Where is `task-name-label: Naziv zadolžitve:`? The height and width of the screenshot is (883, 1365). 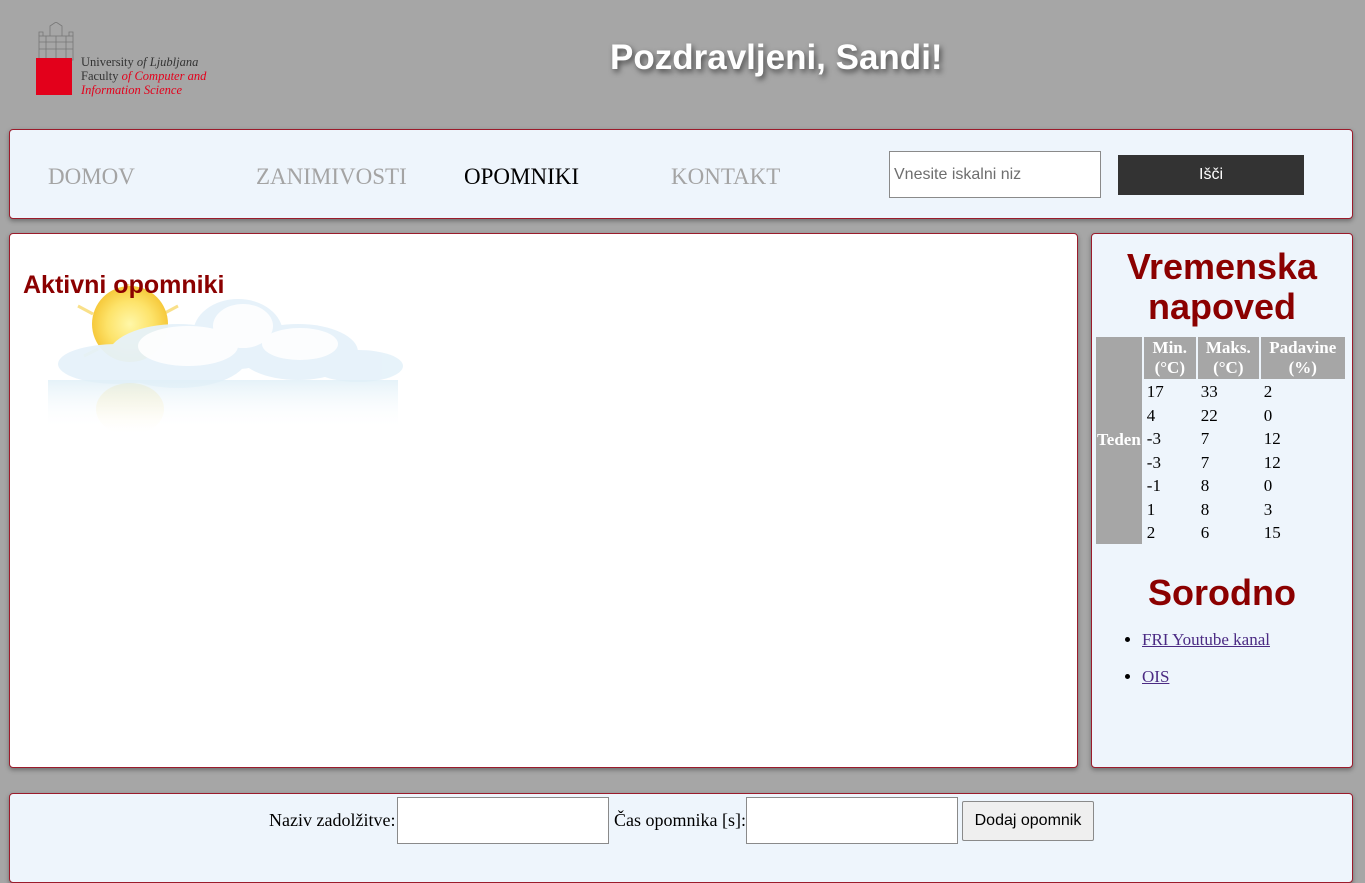
task-name-label: Naziv zadolžitve: is located at coordinates (332, 820).